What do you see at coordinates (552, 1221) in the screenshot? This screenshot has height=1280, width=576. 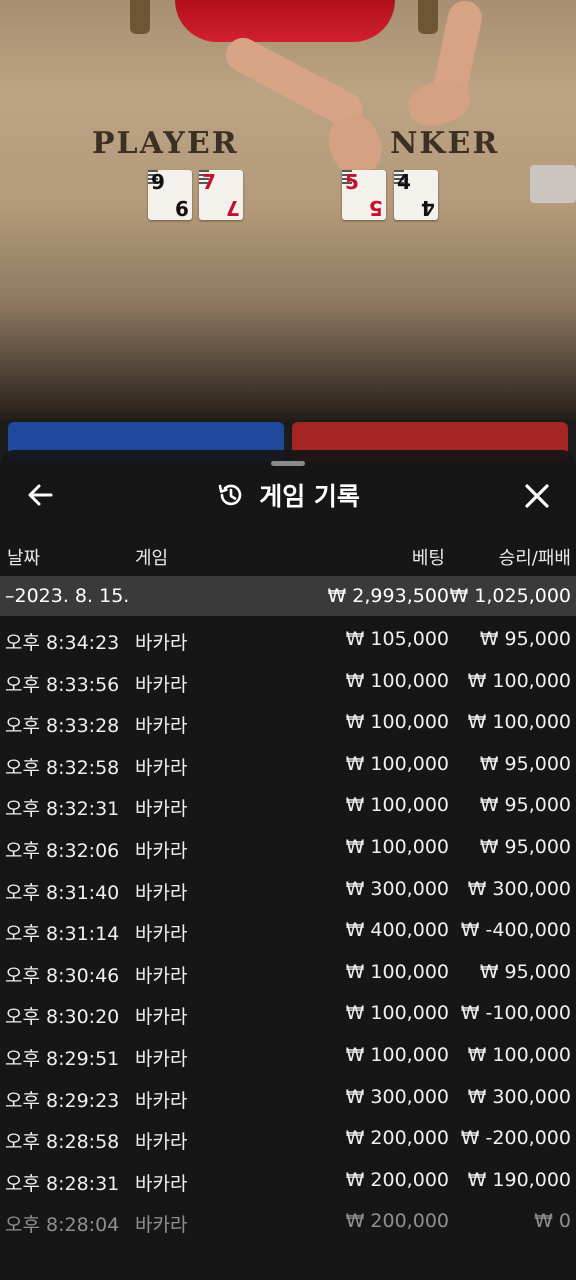 I see `row-result: ₩ 0` at bounding box center [552, 1221].